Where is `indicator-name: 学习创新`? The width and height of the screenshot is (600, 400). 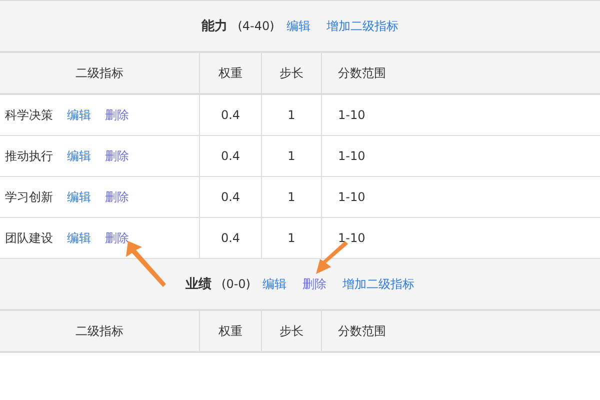
indicator-name: 学习创新 is located at coordinates (29, 197).